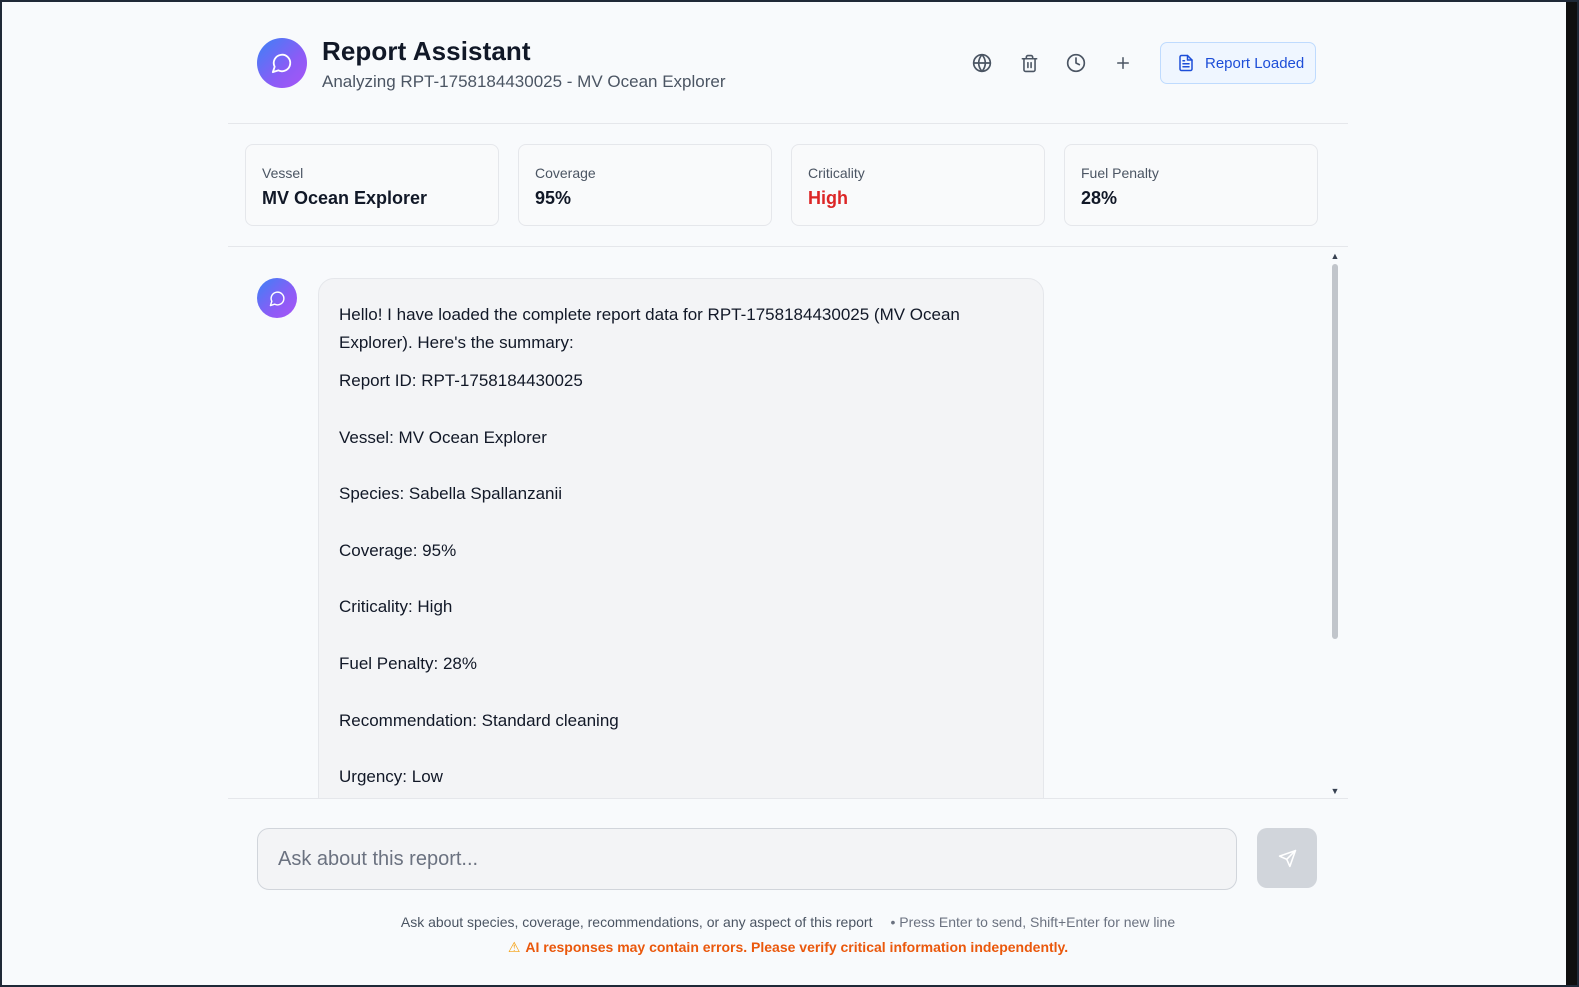  What do you see at coordinates (1186, 63) in the screenshot?
I see `document-icon` at bounding box center [1186, 63].